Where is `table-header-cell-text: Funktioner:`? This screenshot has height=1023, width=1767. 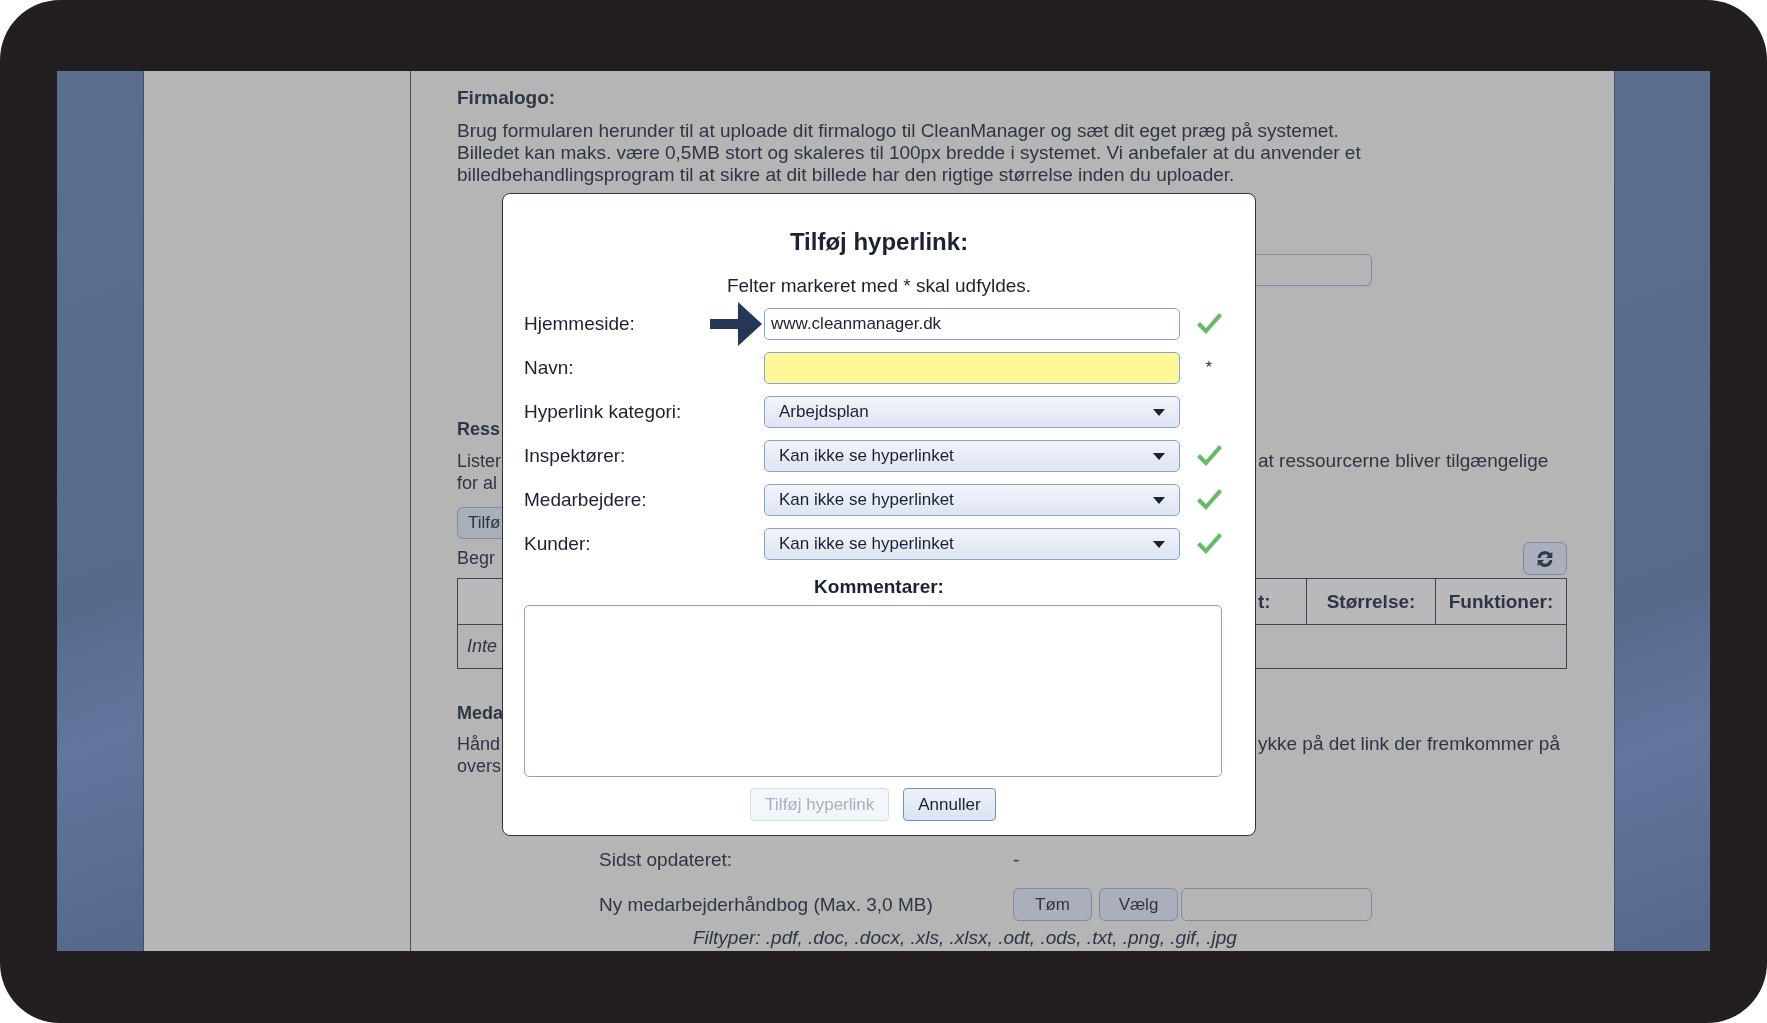
table-header-cell-text: Funktioner: is located at coordinates (1501, 602).